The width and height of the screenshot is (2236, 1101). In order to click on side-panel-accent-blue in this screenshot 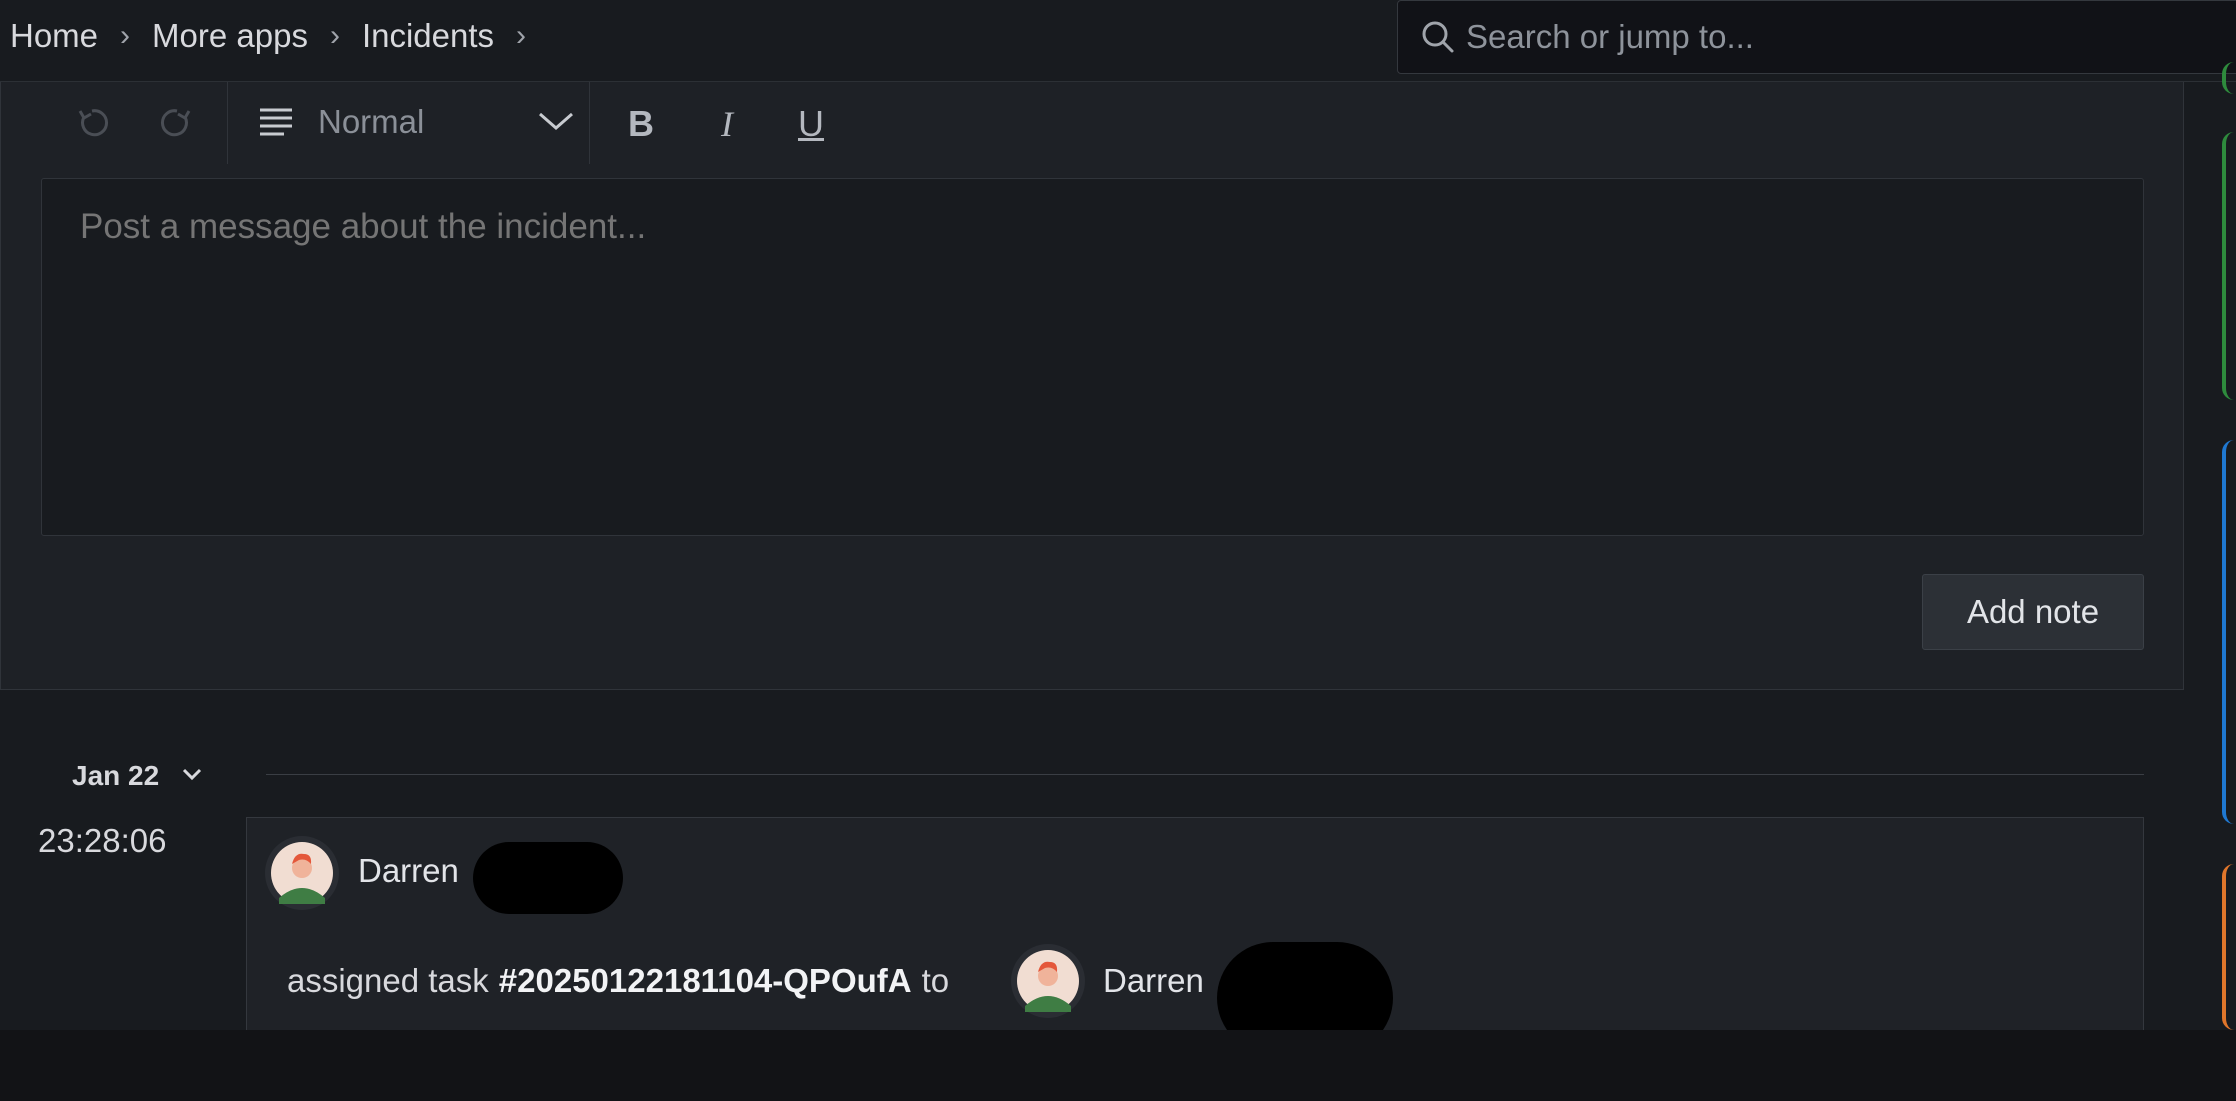, I will do `click(2229, 632)`.